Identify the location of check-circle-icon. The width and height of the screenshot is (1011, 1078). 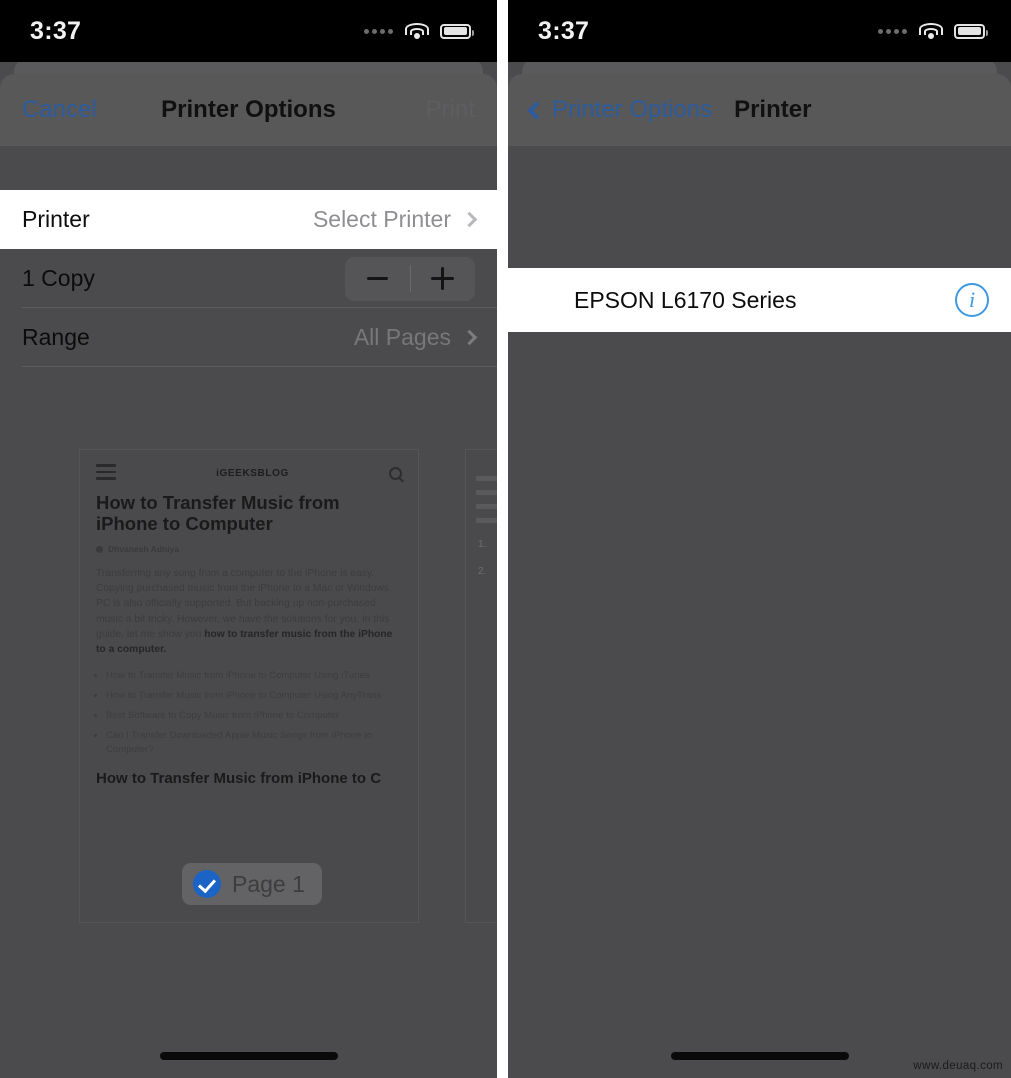
(207, 884).